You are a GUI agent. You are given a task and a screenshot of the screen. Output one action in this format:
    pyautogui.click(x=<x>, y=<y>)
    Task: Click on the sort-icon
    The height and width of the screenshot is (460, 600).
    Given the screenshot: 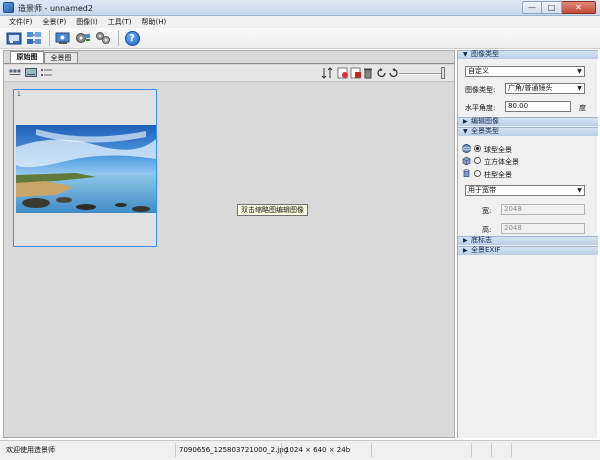 What is the action you would take?
    pyautogui.click(x=327, y=73)
    